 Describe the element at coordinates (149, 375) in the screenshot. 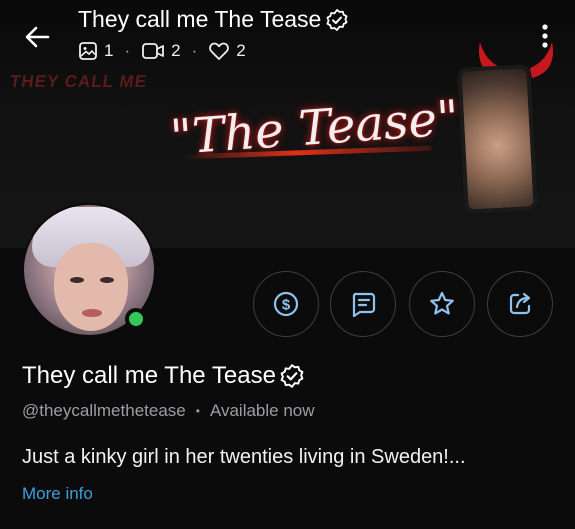

I see `profile-name-text: They call me The Tease` at that location.